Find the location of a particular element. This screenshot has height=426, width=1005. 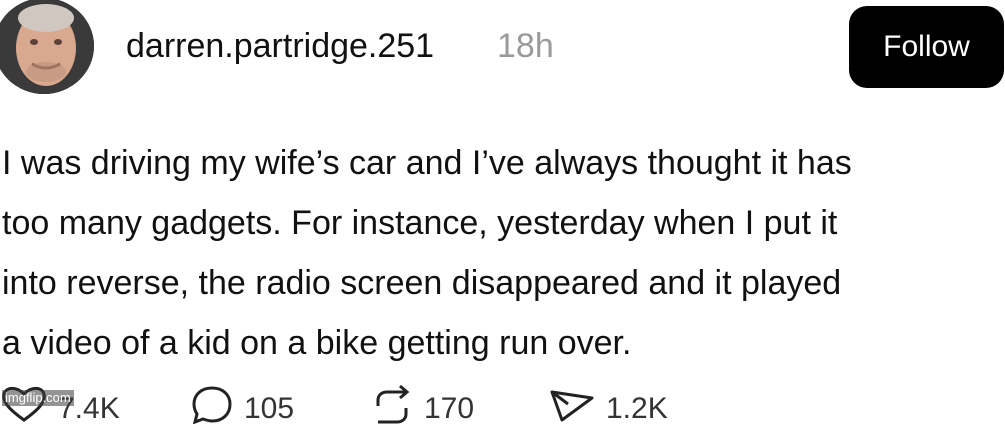

repost-icon is located at coordinates (393, 404).